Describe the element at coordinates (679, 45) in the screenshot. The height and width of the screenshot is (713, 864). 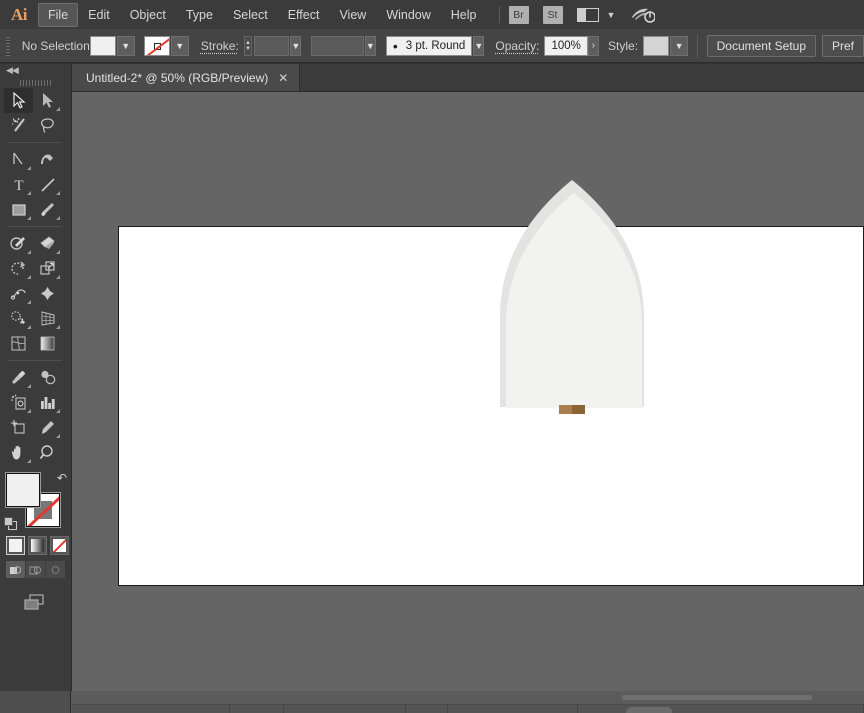
I see `style-dropdown-icon: ▼` at that location.